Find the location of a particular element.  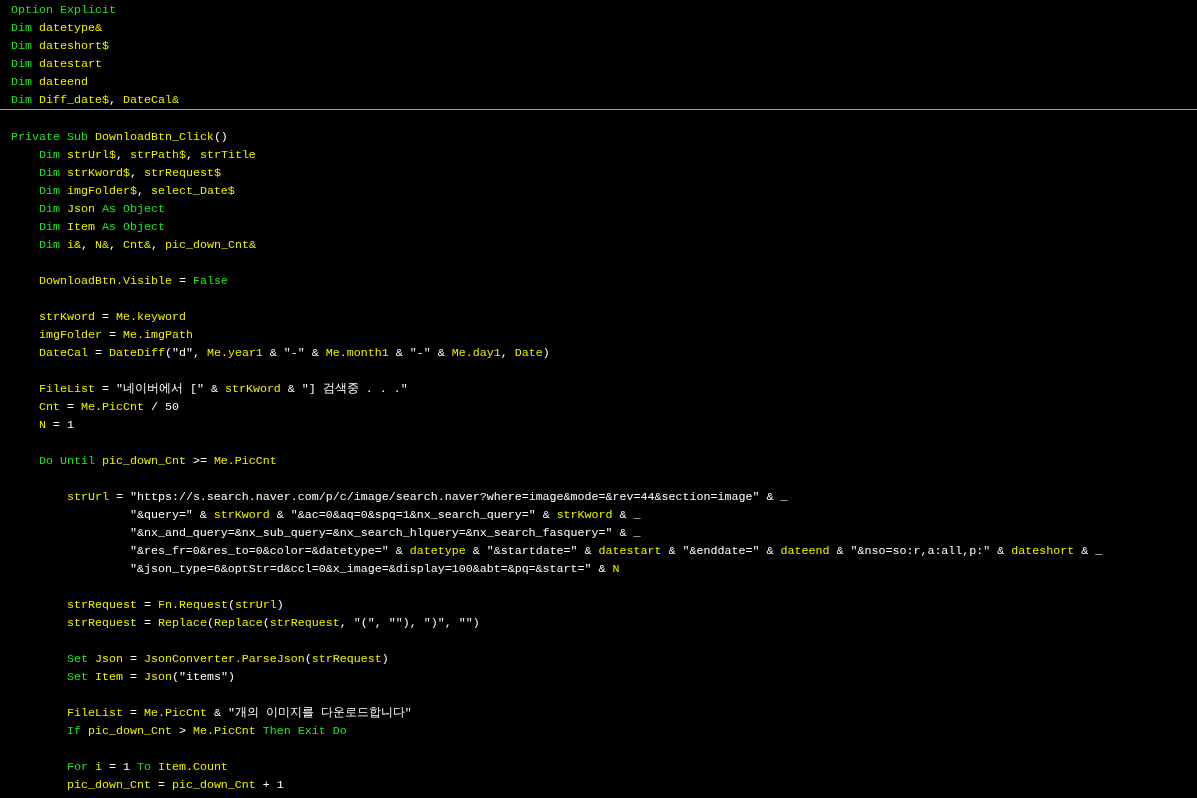

code-line: Do Until pic_down_Cnt >= Me.PicCnt is located at coordinates (157, 461).